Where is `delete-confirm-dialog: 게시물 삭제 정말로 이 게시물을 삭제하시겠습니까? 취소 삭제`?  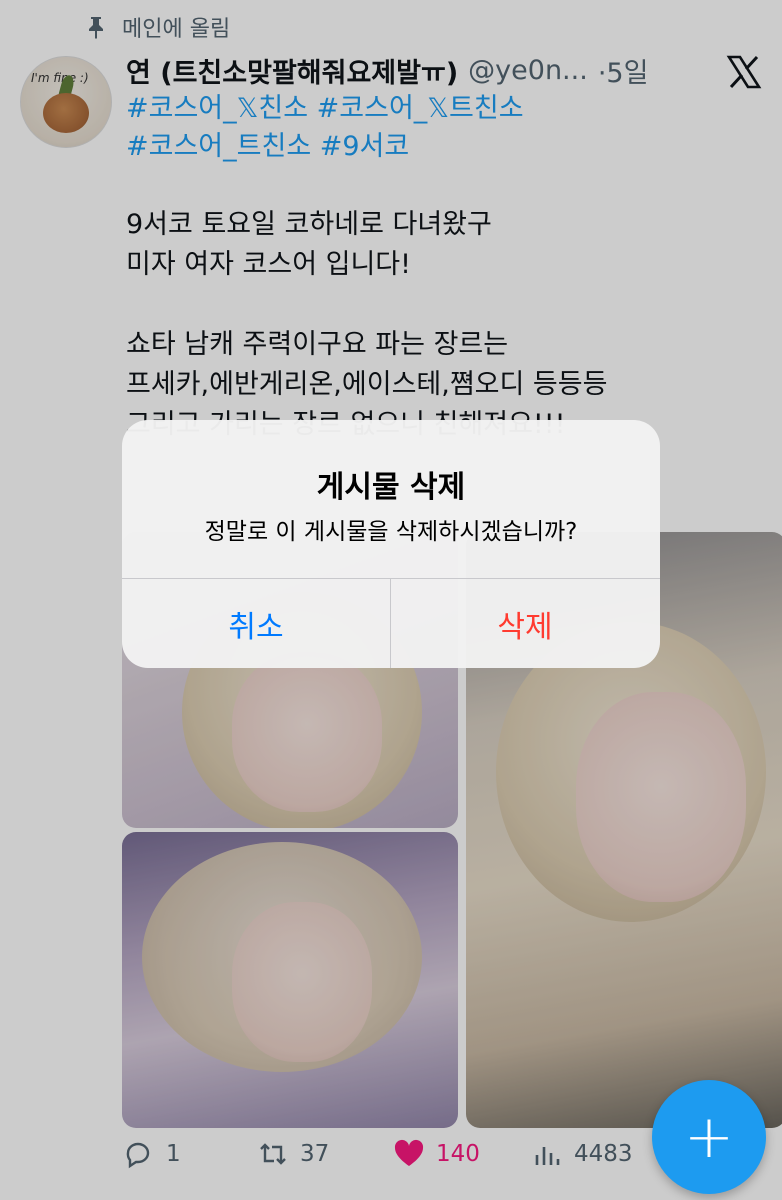
delete-confirm-dialog: 게시물 삭제 정말로 이 게시물을 삭제하시겠습니까? 취소 삭제 is located at coordinates (391, 544).